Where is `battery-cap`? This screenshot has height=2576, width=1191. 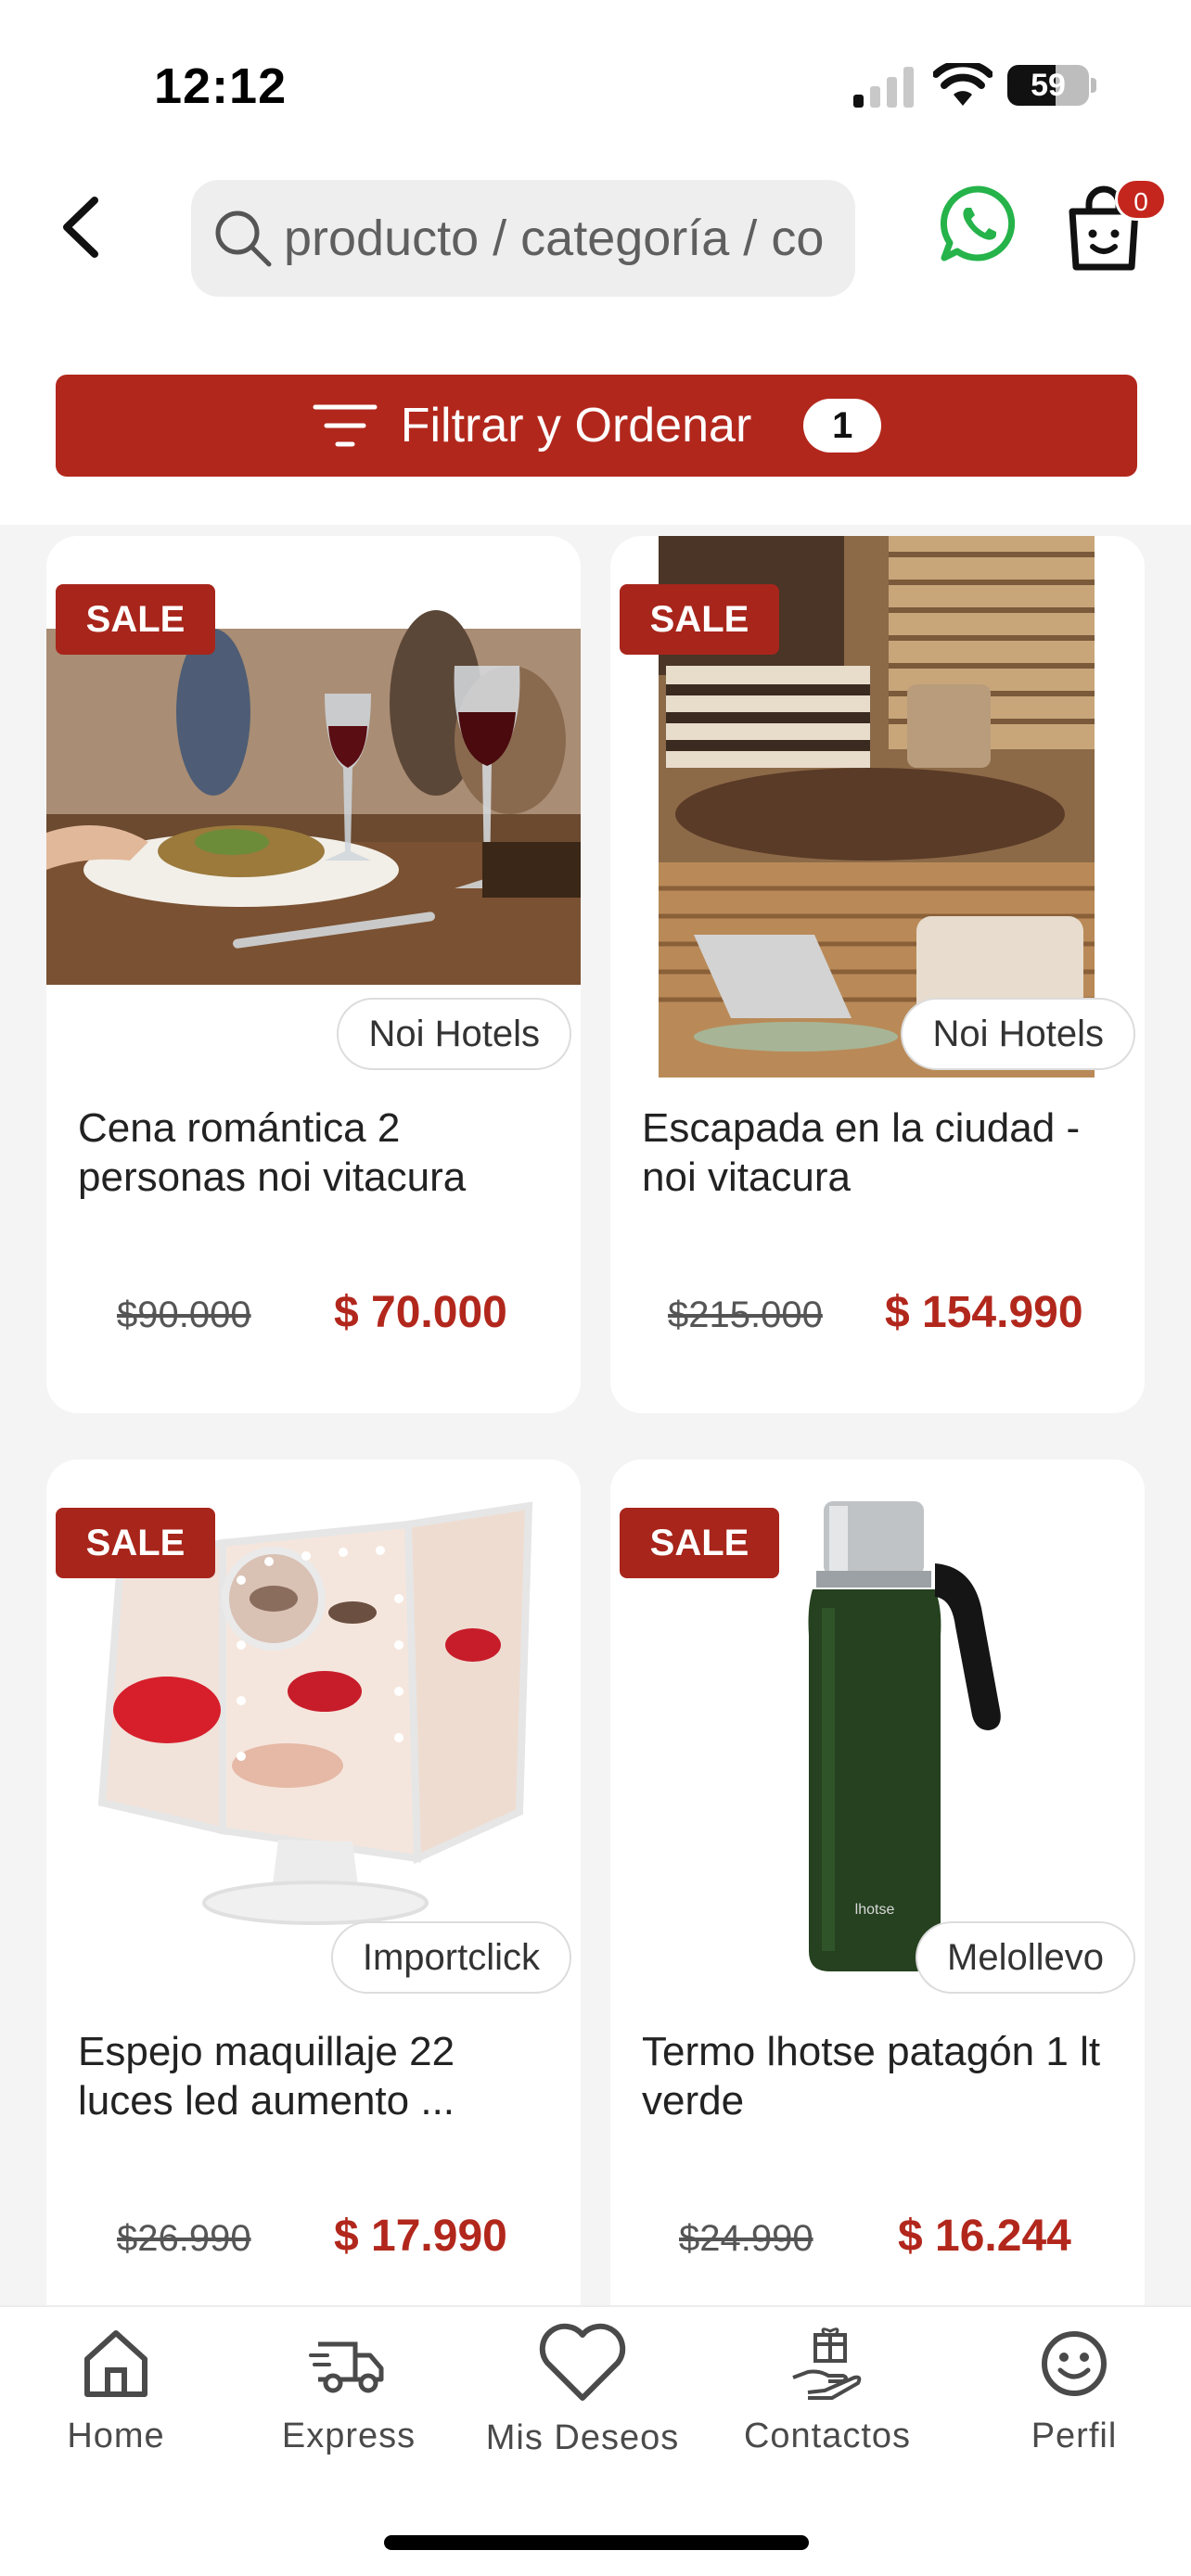 battery-cap is located at coordinates (1093, 85).